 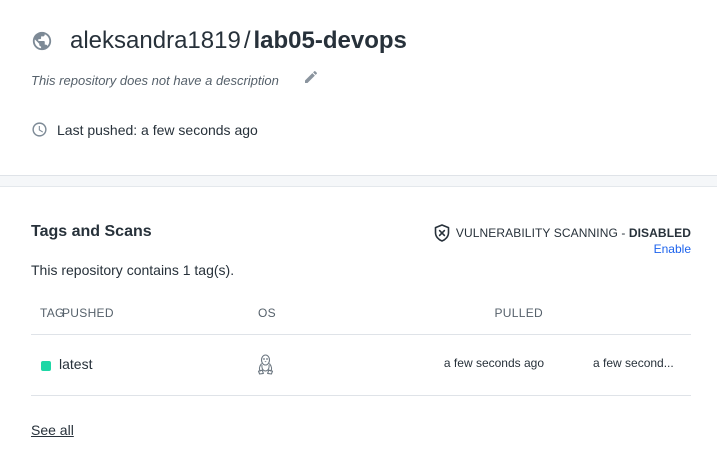 I want to click on tag-pulled-time: a few seconds ago, so click(x=493, y=363).